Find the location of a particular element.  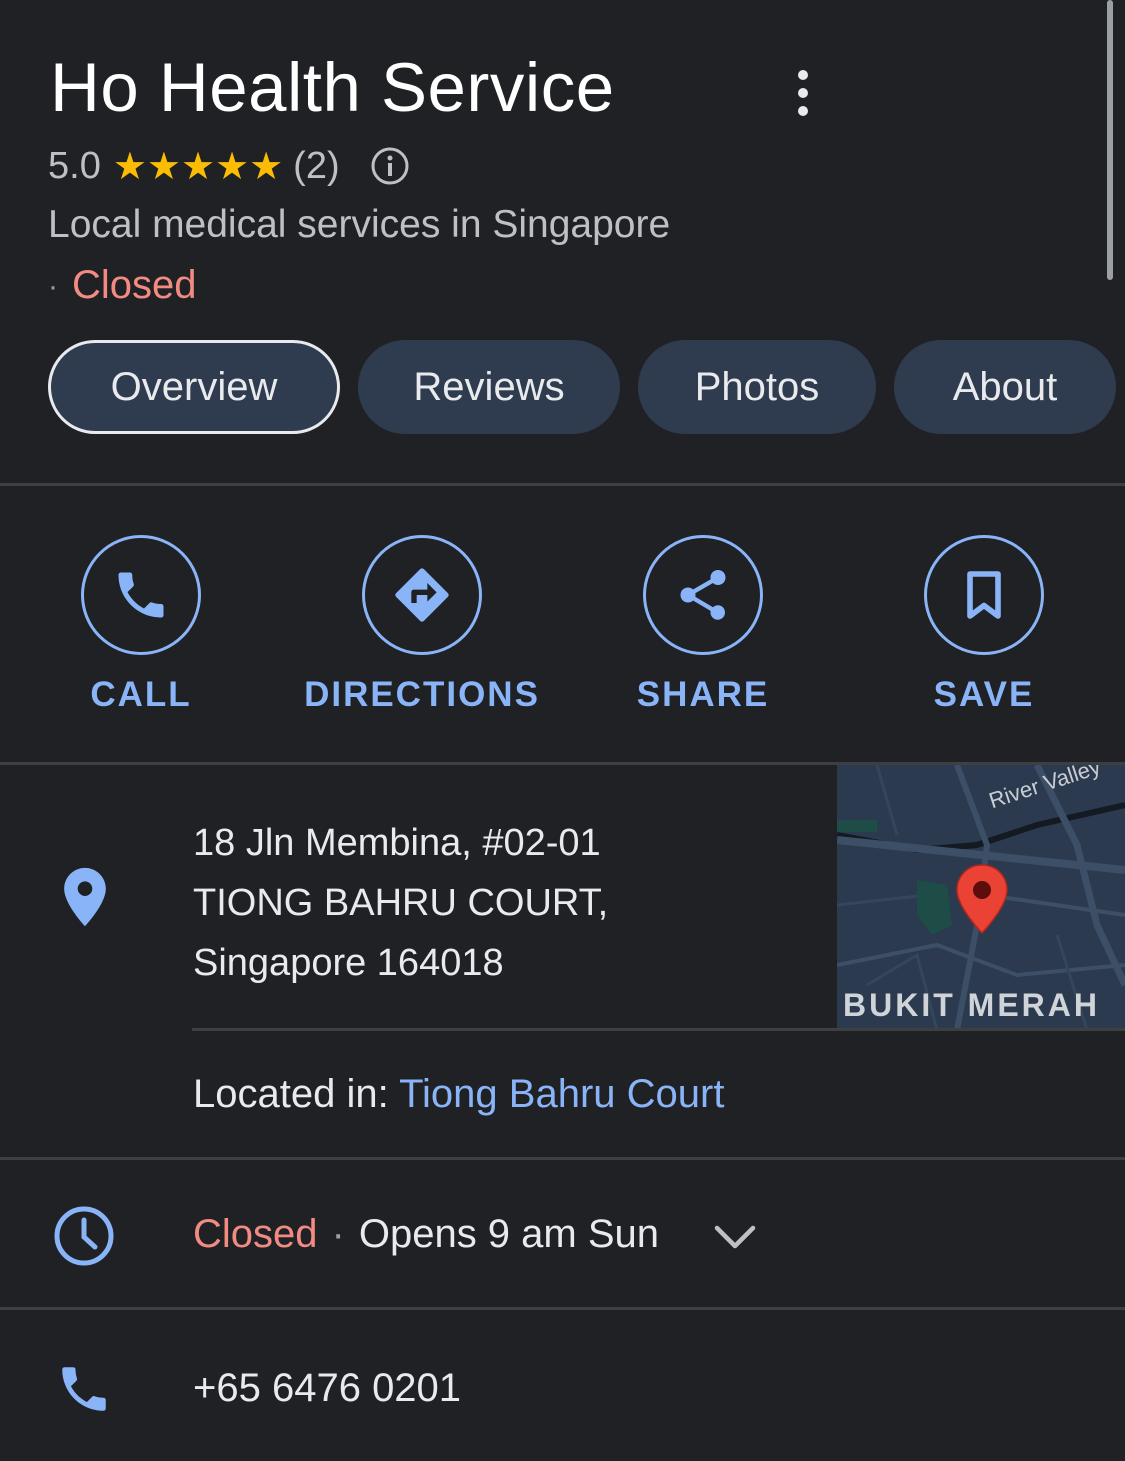

phone-number: +65 6476 0201 is located at coordinates (327, 1388).